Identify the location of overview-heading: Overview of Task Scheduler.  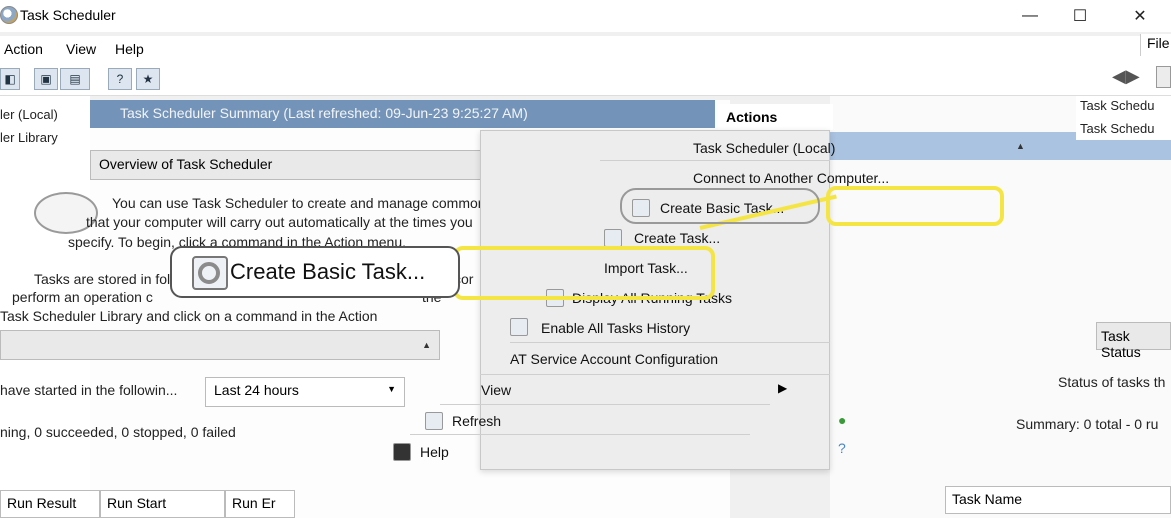
(186, 164).